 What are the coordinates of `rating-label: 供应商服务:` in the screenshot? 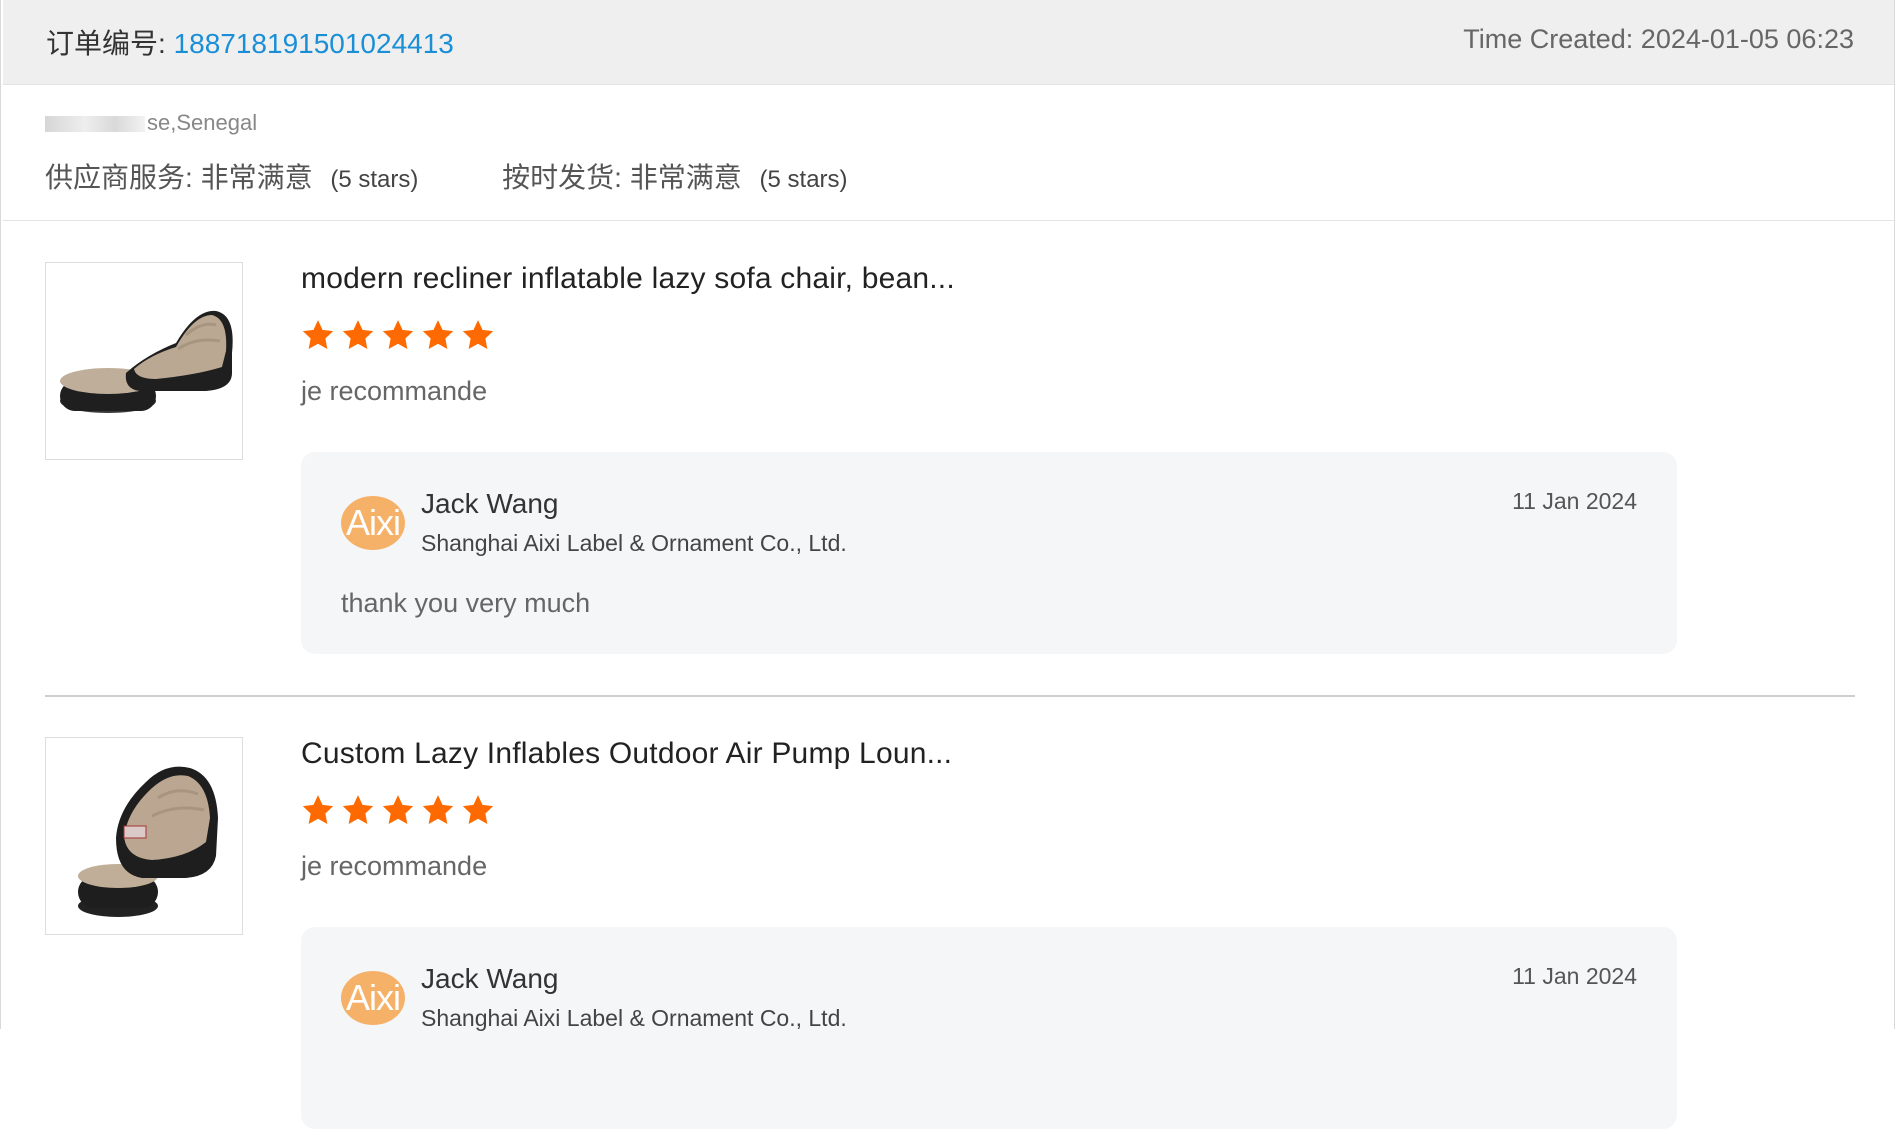 It's located at (119, 177).